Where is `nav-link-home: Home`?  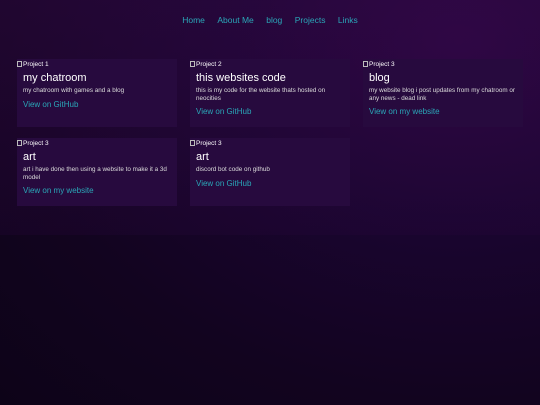 nav-link-home: Home is located at coordinates (193, 20).